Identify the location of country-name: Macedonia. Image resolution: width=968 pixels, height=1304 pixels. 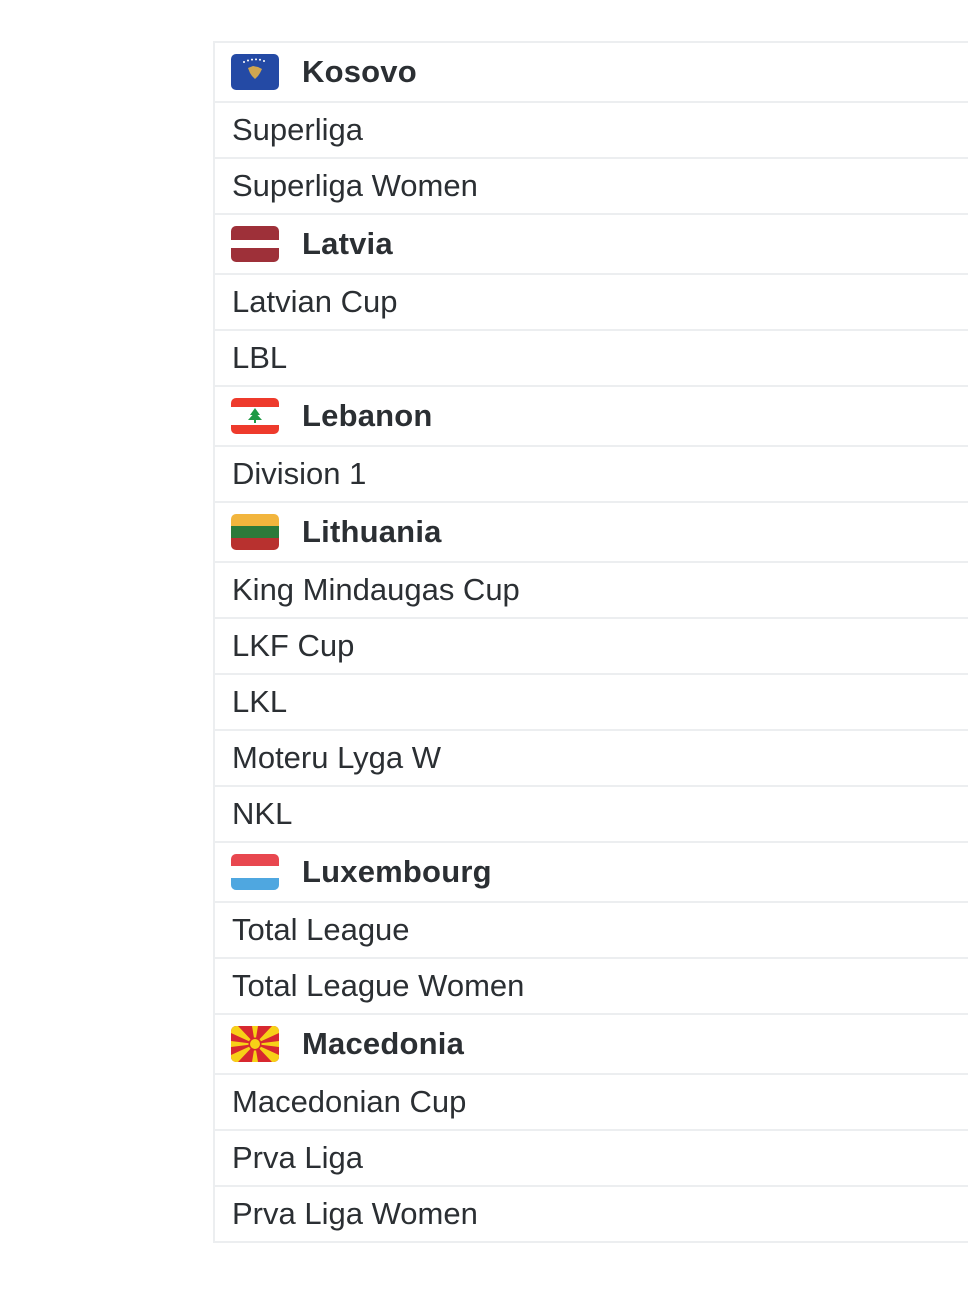
(383, 1043).